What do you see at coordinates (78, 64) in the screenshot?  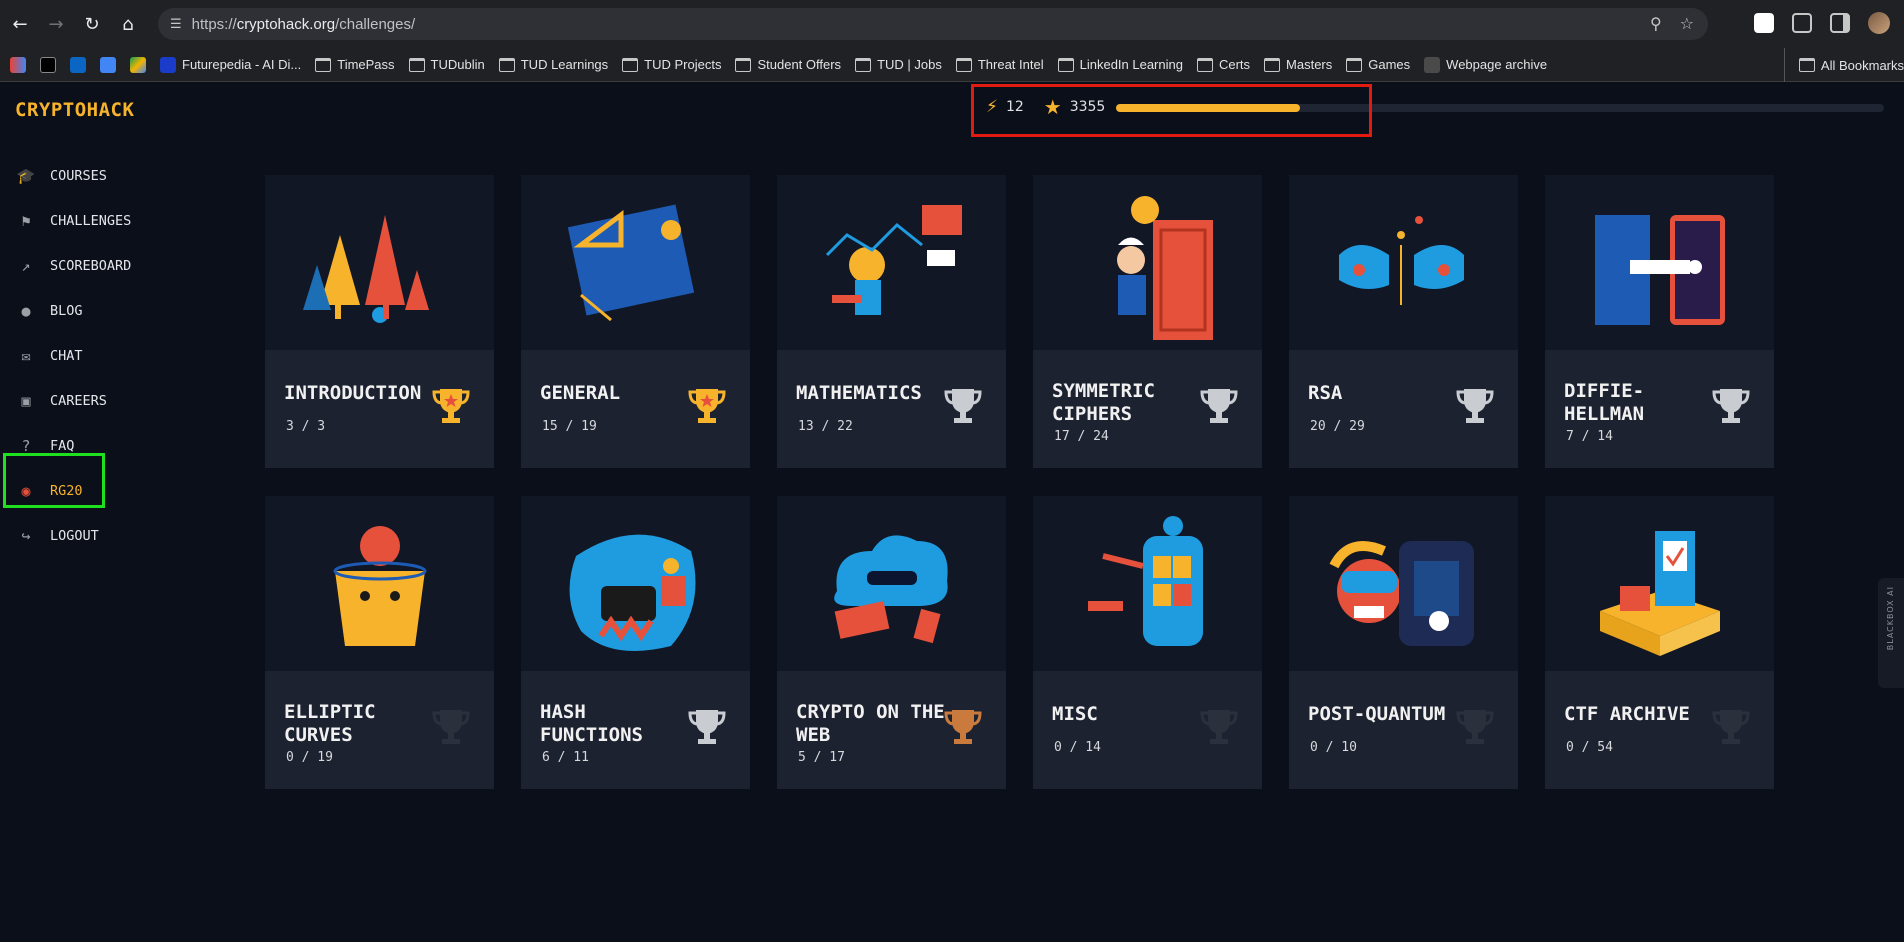 I see `linkedin-icon` at bounding box center [78, 64].